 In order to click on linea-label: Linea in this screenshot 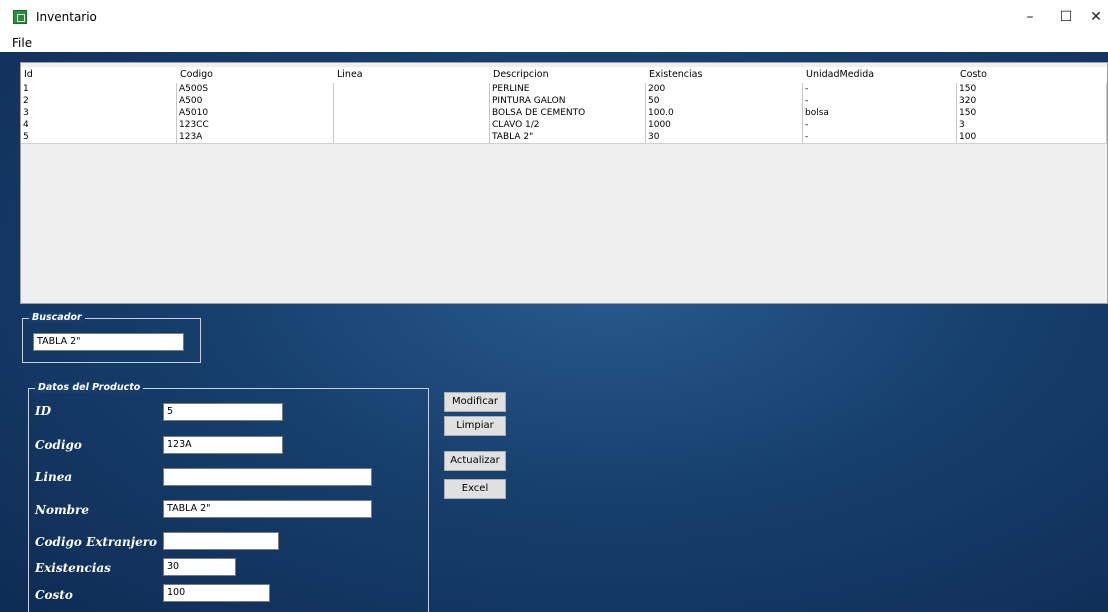, I will do `click(54, 477)`.